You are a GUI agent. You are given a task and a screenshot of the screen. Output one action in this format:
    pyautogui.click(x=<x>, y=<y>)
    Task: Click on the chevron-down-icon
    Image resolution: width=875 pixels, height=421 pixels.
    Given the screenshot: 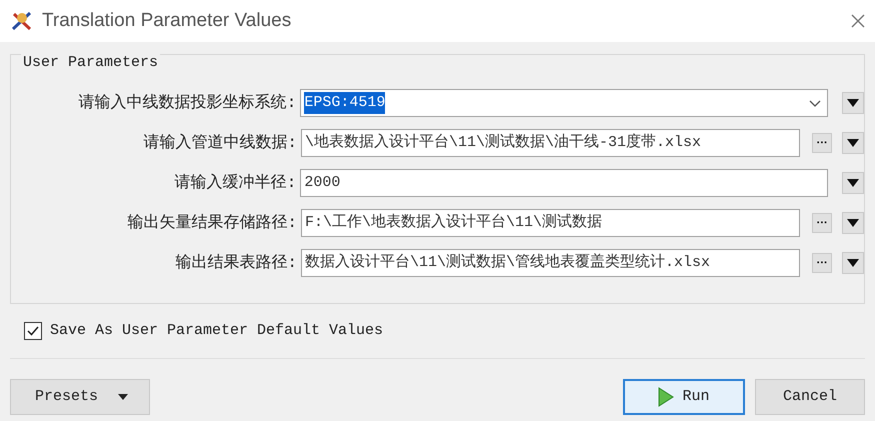 What is the action you would take?
    pyautogui.click(x=815, y=103)
    